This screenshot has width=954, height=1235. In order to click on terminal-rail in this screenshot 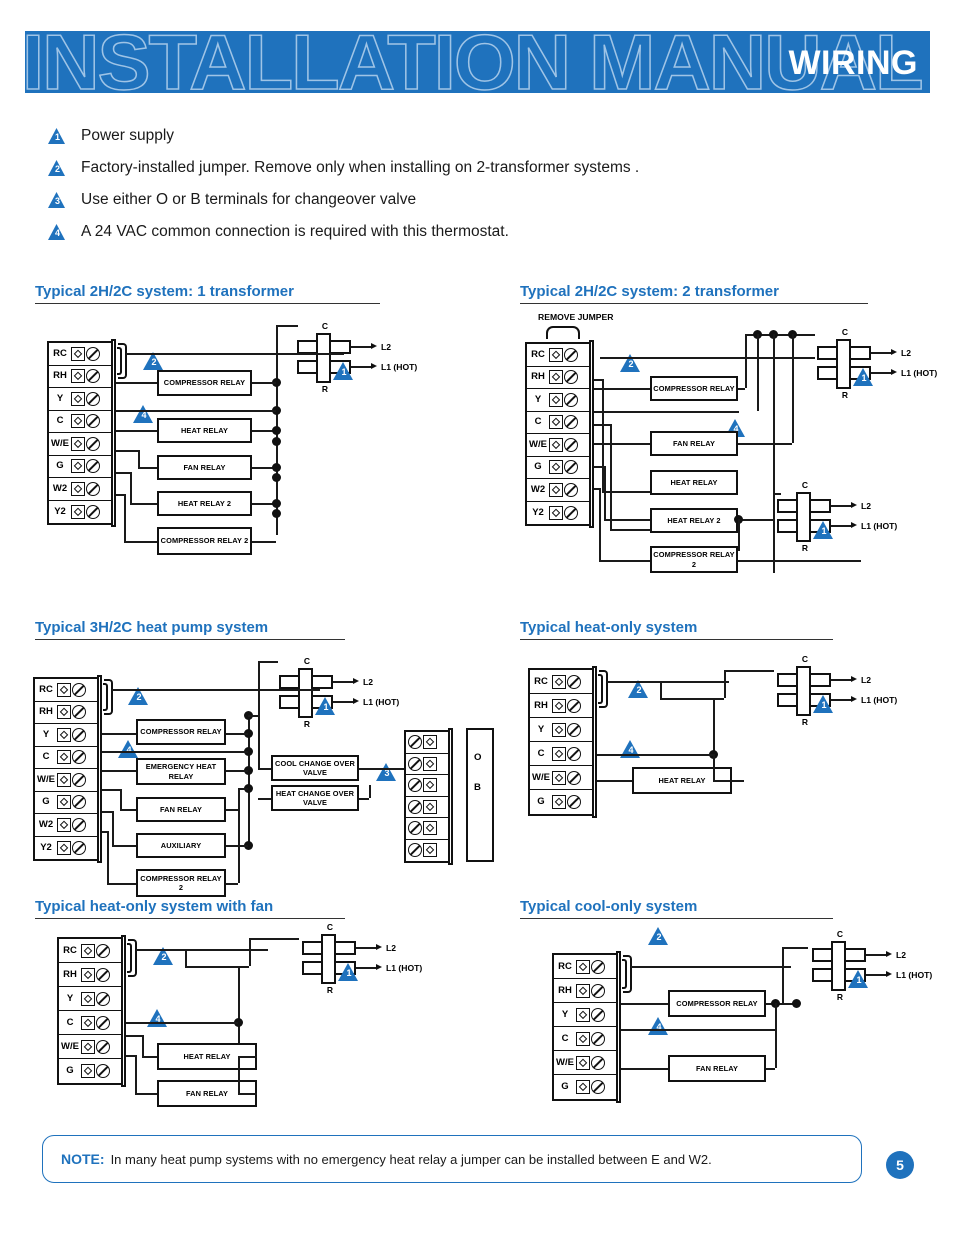, I will do `click(99, 769)`.